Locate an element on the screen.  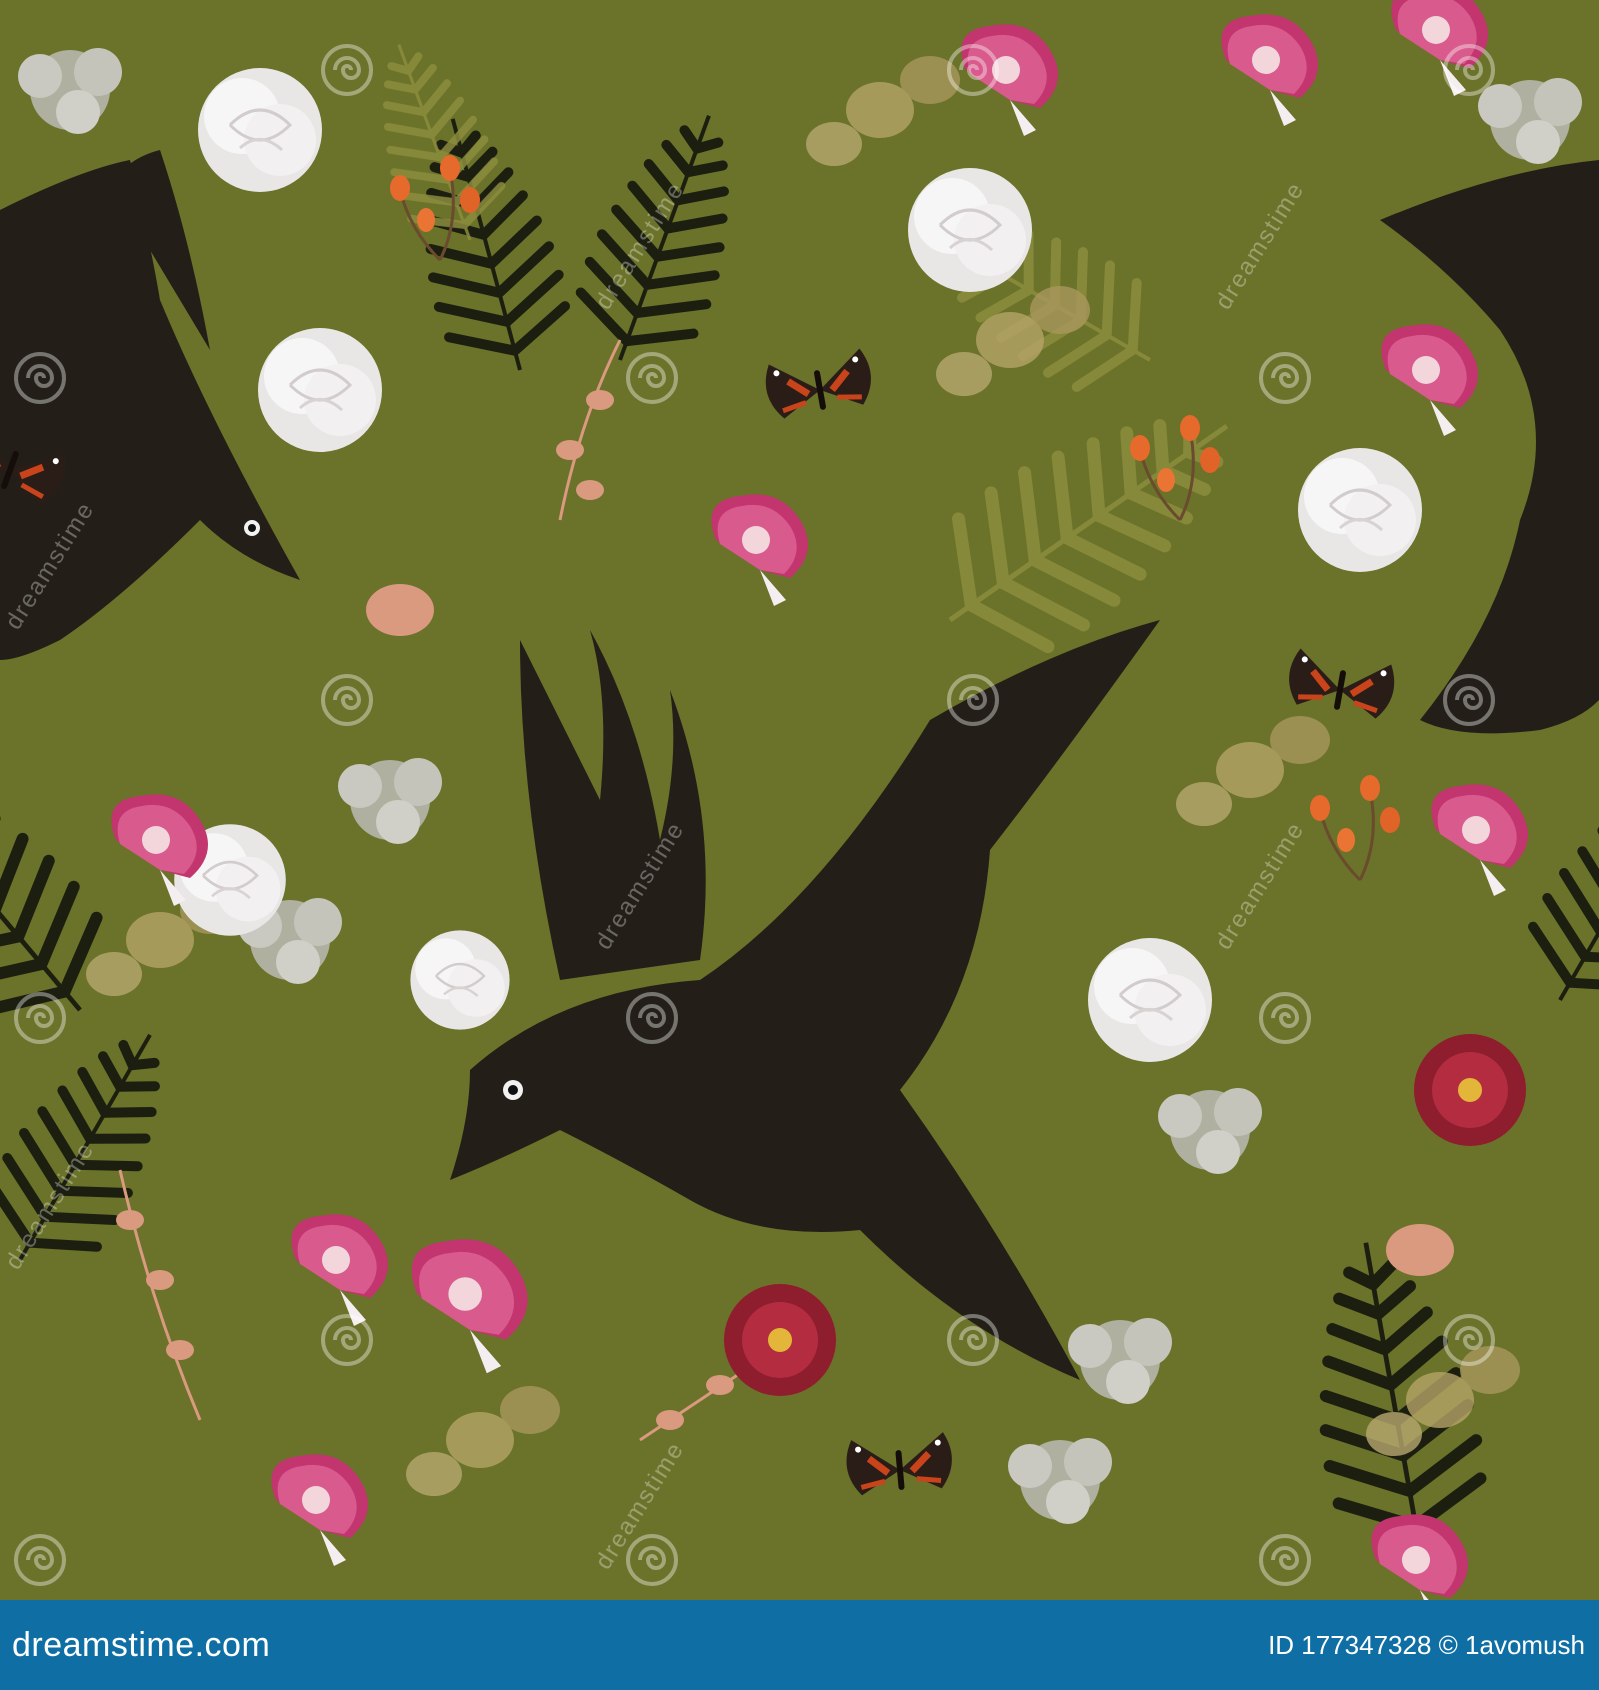
stock-footer-bar: dreamstime.com ID 177347328 © 1avomush is located at coordinates (799, 1645).